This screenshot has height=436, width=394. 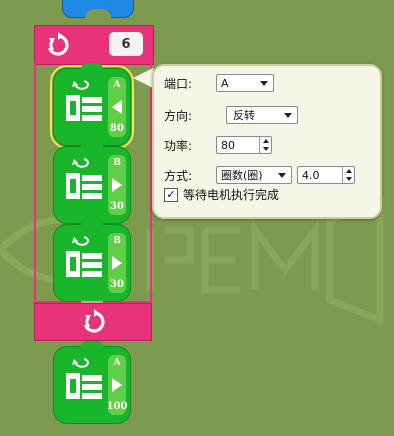 What do you see at coordinates (126, 44) in the screenshot?
I see `loop-count-input: 6` at bounding box center [126, 44].